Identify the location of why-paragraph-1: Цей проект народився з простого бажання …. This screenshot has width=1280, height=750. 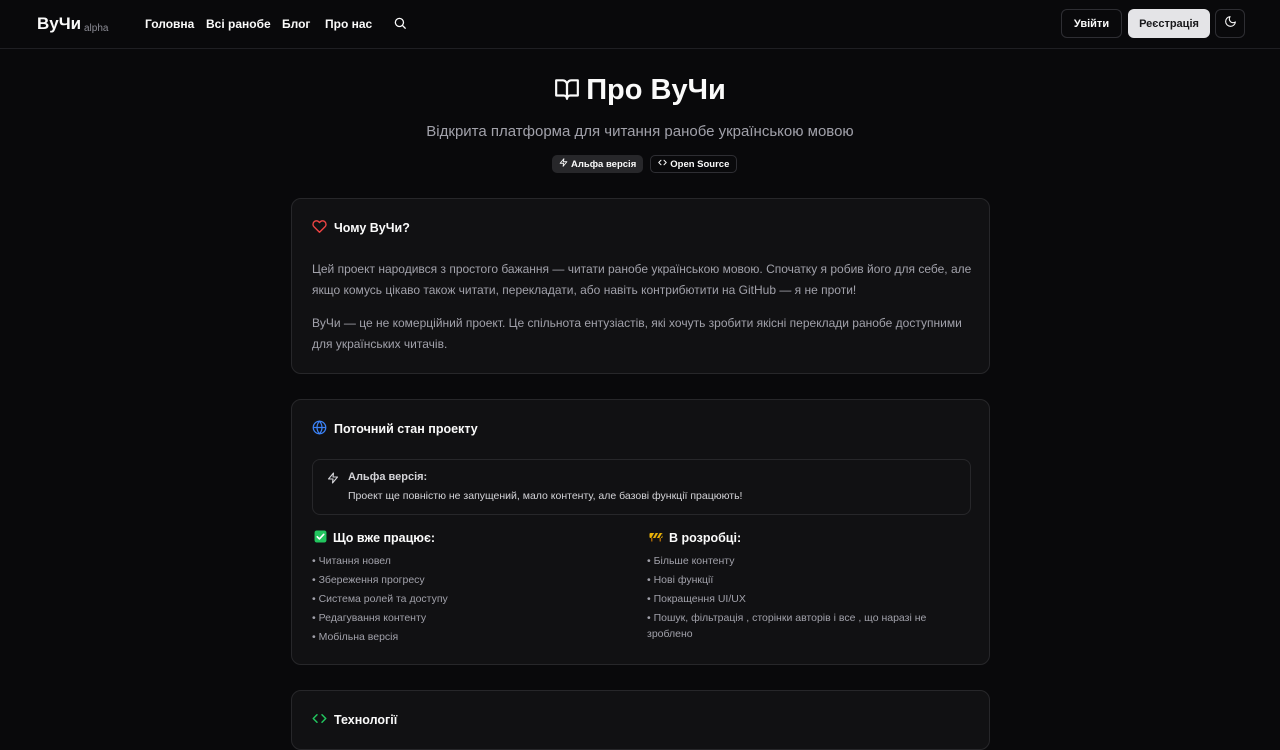
(642, 279).